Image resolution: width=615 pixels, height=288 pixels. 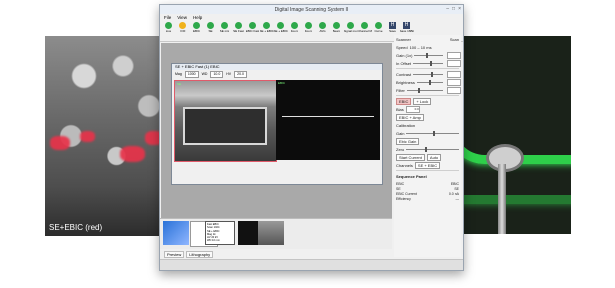 I want to click on menu-help: Help, so click(x=197, y=17).